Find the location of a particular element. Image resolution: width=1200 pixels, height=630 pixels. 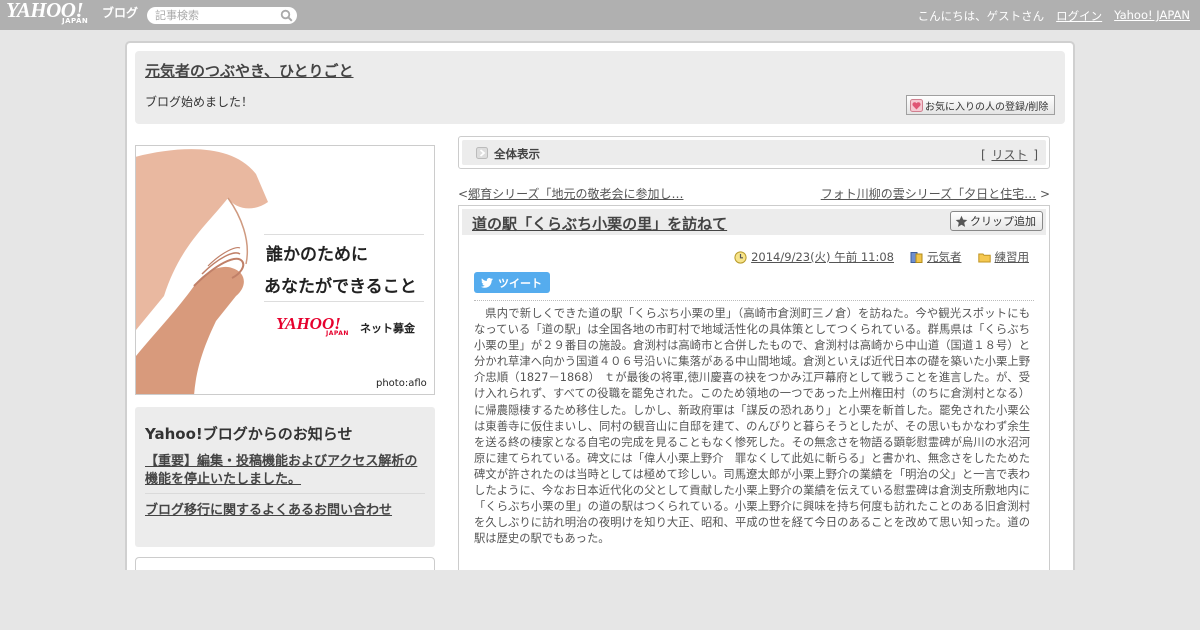

favorite-register-label: お気に入りの人の登録/削除 is located at coordinates (987, 107).